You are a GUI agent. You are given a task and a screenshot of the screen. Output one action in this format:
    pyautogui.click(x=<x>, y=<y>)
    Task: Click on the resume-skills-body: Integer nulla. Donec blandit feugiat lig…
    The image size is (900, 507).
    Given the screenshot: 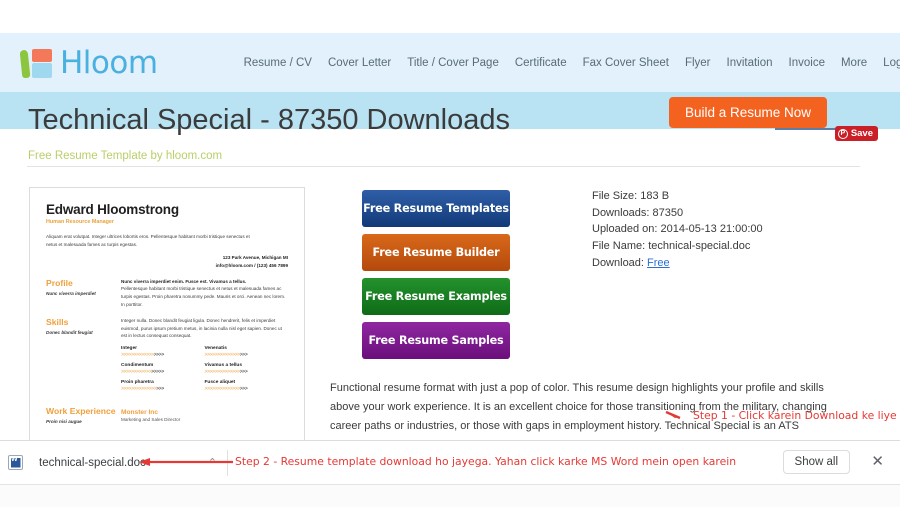 What is the action you would take?
    pyautogui.click(x=201, y=328)
    